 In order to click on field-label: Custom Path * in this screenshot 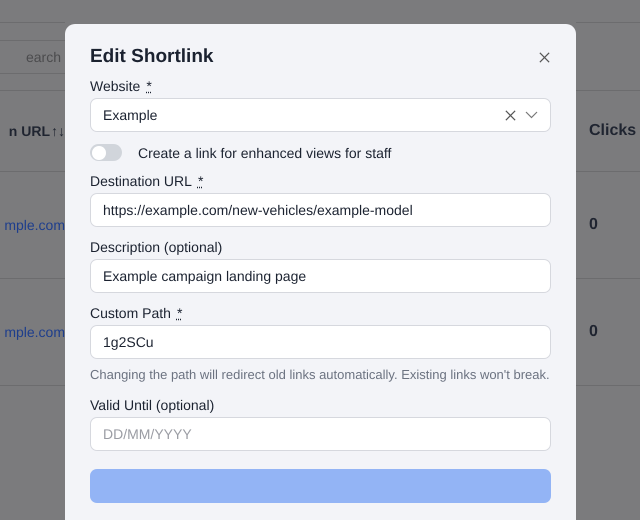, I will do `click(137, 313)`.